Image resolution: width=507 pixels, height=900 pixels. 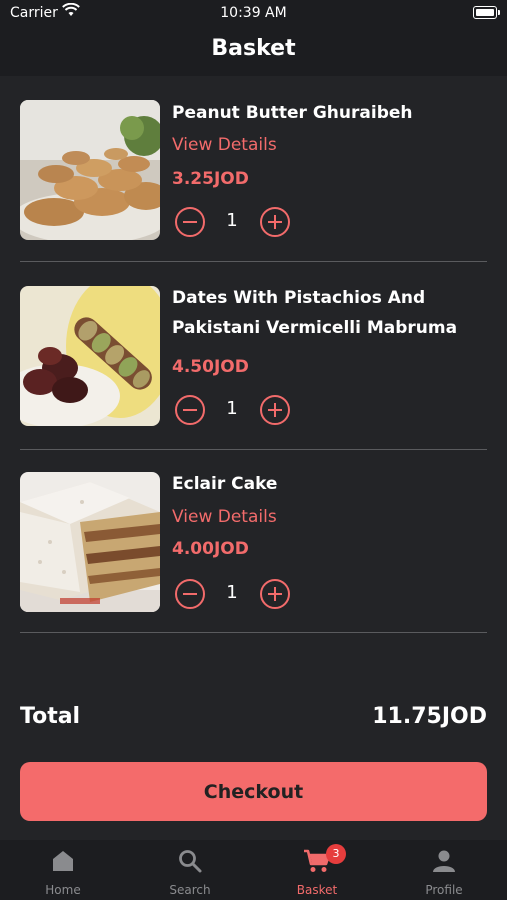 I want to click on battery-icon, so click(x=486, y=12).